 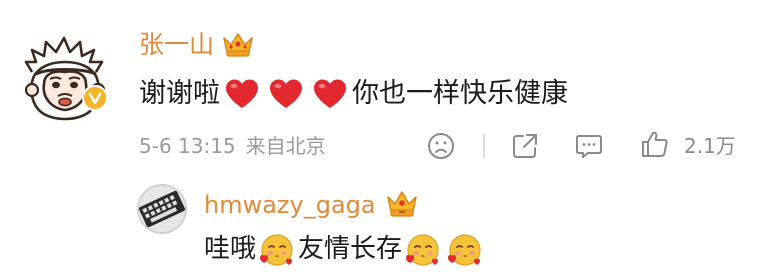 I want to click on frown-face-icon, so click(x=441, y=146).